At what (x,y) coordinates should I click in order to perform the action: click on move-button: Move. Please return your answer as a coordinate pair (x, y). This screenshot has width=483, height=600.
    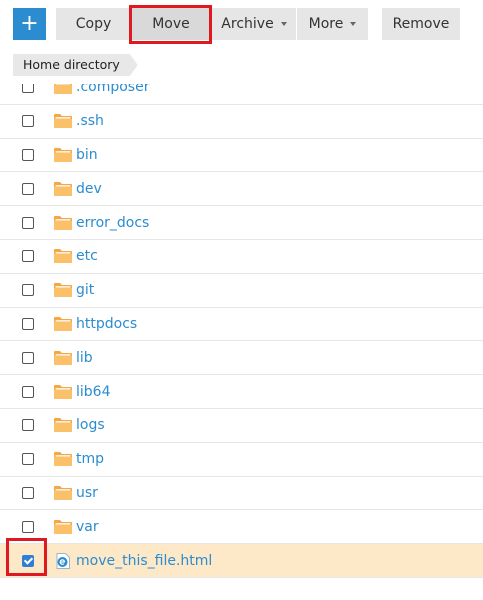
    Looking at the image, I should click on (171, 24).